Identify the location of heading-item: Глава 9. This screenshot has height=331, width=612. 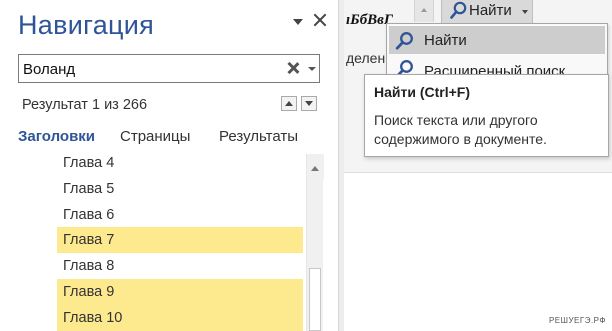
(180, 292).